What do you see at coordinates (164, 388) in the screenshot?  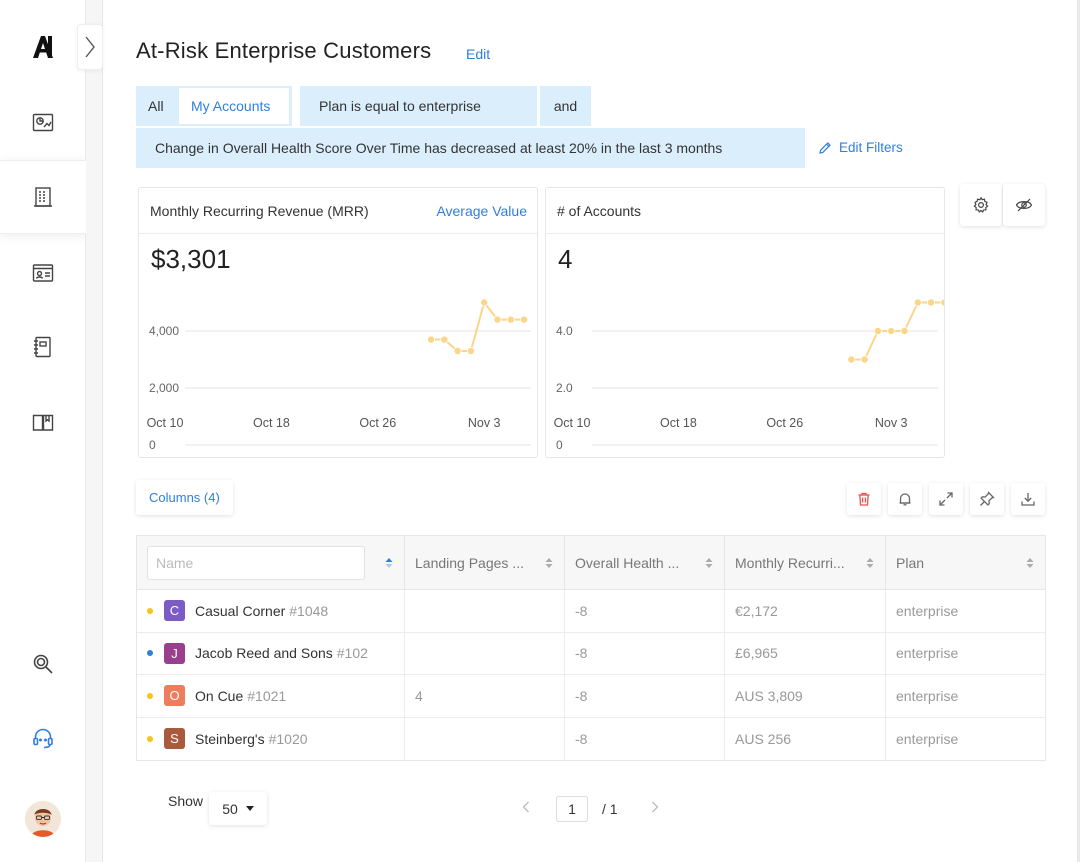 I see `y-tick-label: 2,000` at bounding box center [164, 388].